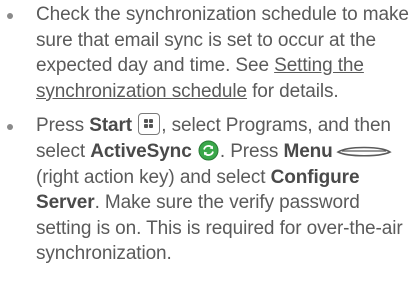 The image size is (412, 299). I want to click on start-label: Start, so click(111, 126).